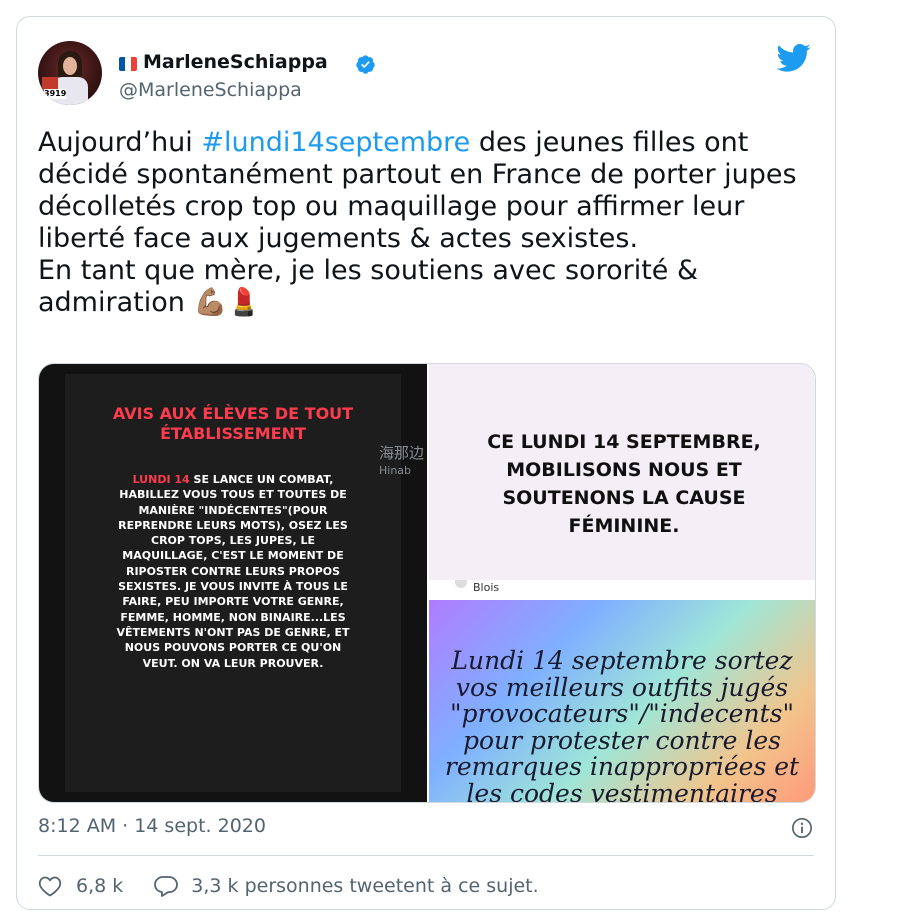 This screenshot has width=898, height=919. What do you see at coordinates (364, 886) in the screenshot?
I see `retweet-conversation-link: 3,3 k personnes tweetent à ce sujet.` at bounding box center [364, 886].